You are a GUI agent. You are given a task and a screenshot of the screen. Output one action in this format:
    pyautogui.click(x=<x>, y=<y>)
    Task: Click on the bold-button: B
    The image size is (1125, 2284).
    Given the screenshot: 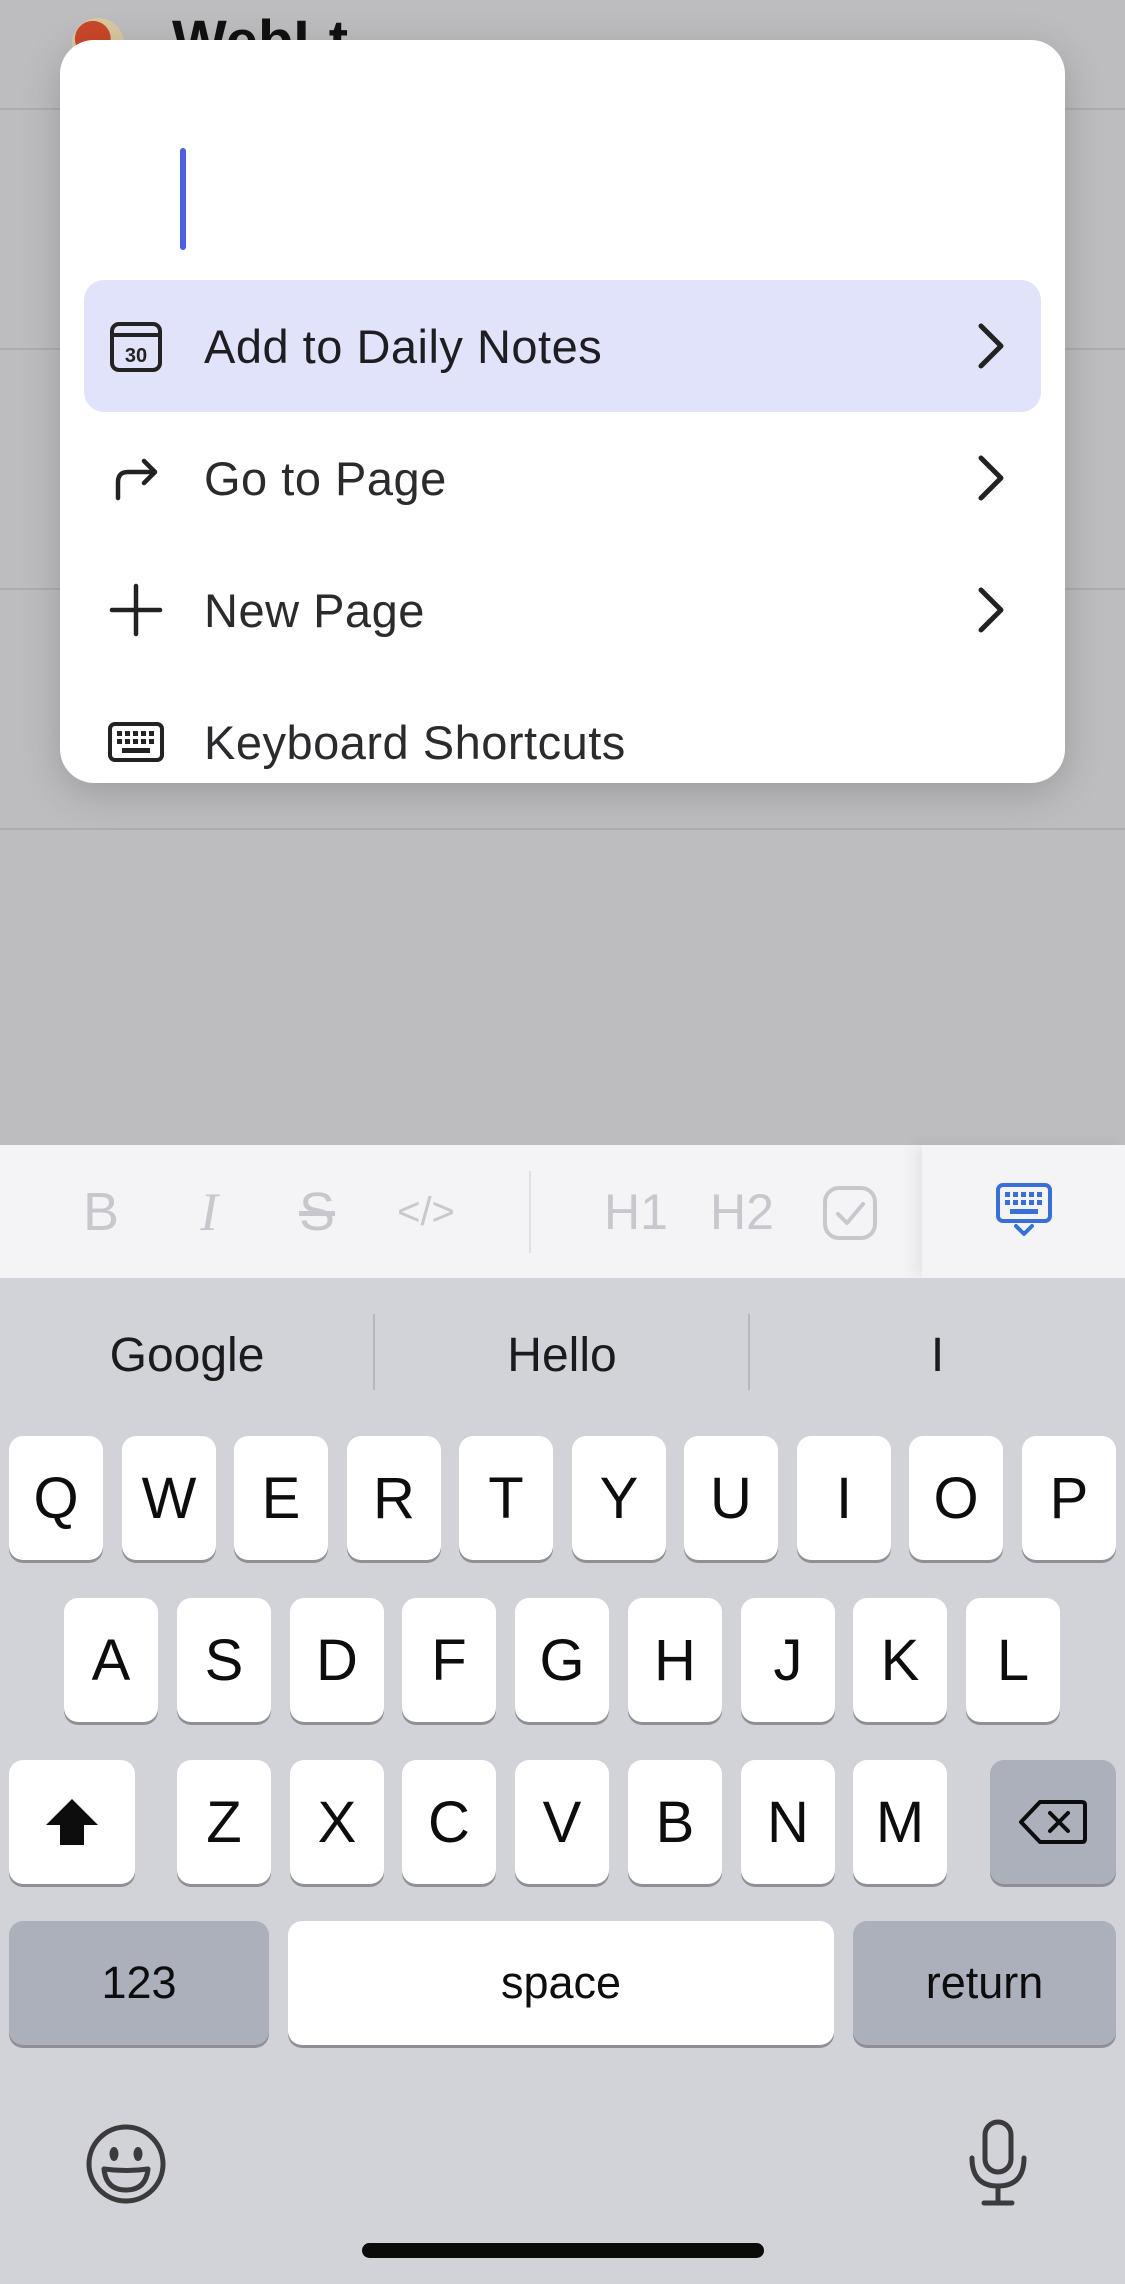 What is the action you would take?
    pyautogui.click(x=101, y=1212)
    